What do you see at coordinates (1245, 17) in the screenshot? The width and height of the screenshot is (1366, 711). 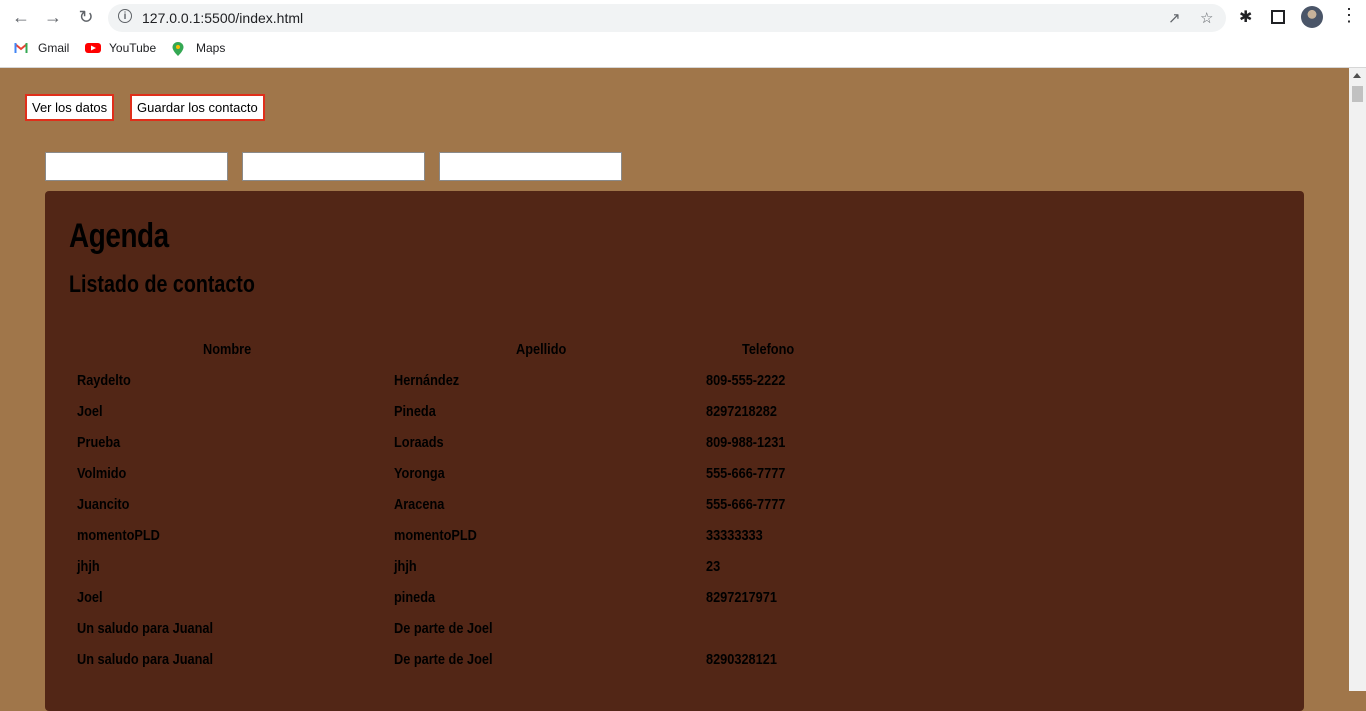 I see `extensions-icon: ✱` at bounding box center [1245, 17].